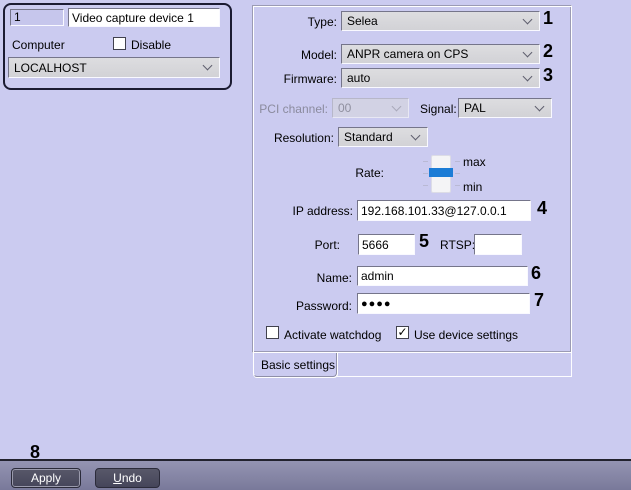  I want to click on ip-address-input, so click(444, 210).